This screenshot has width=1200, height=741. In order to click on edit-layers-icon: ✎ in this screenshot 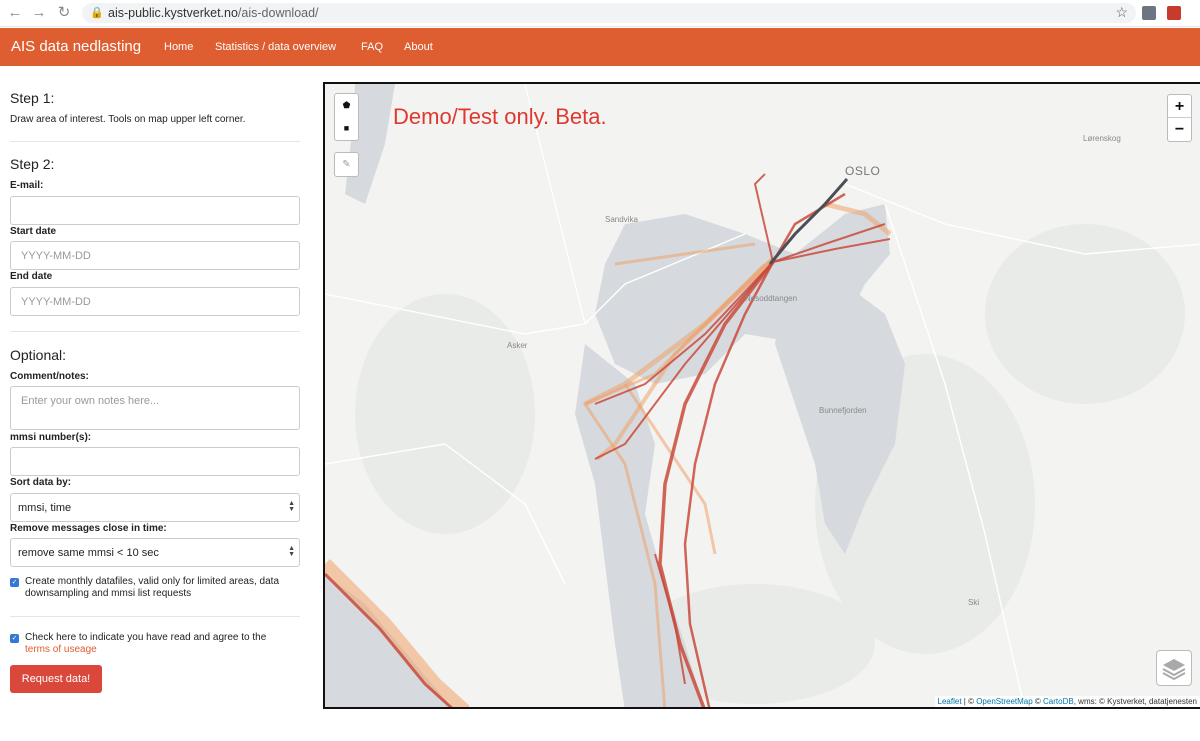, I will do `click(346, 164)`.